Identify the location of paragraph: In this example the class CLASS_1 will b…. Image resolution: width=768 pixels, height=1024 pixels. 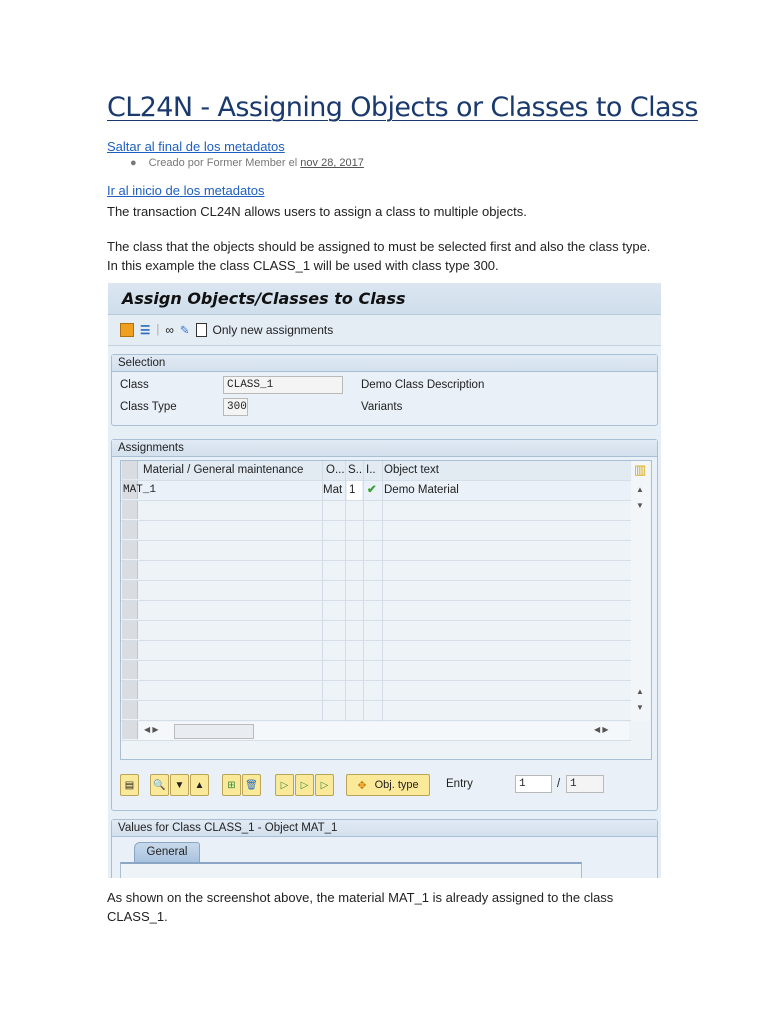
(303, 265).